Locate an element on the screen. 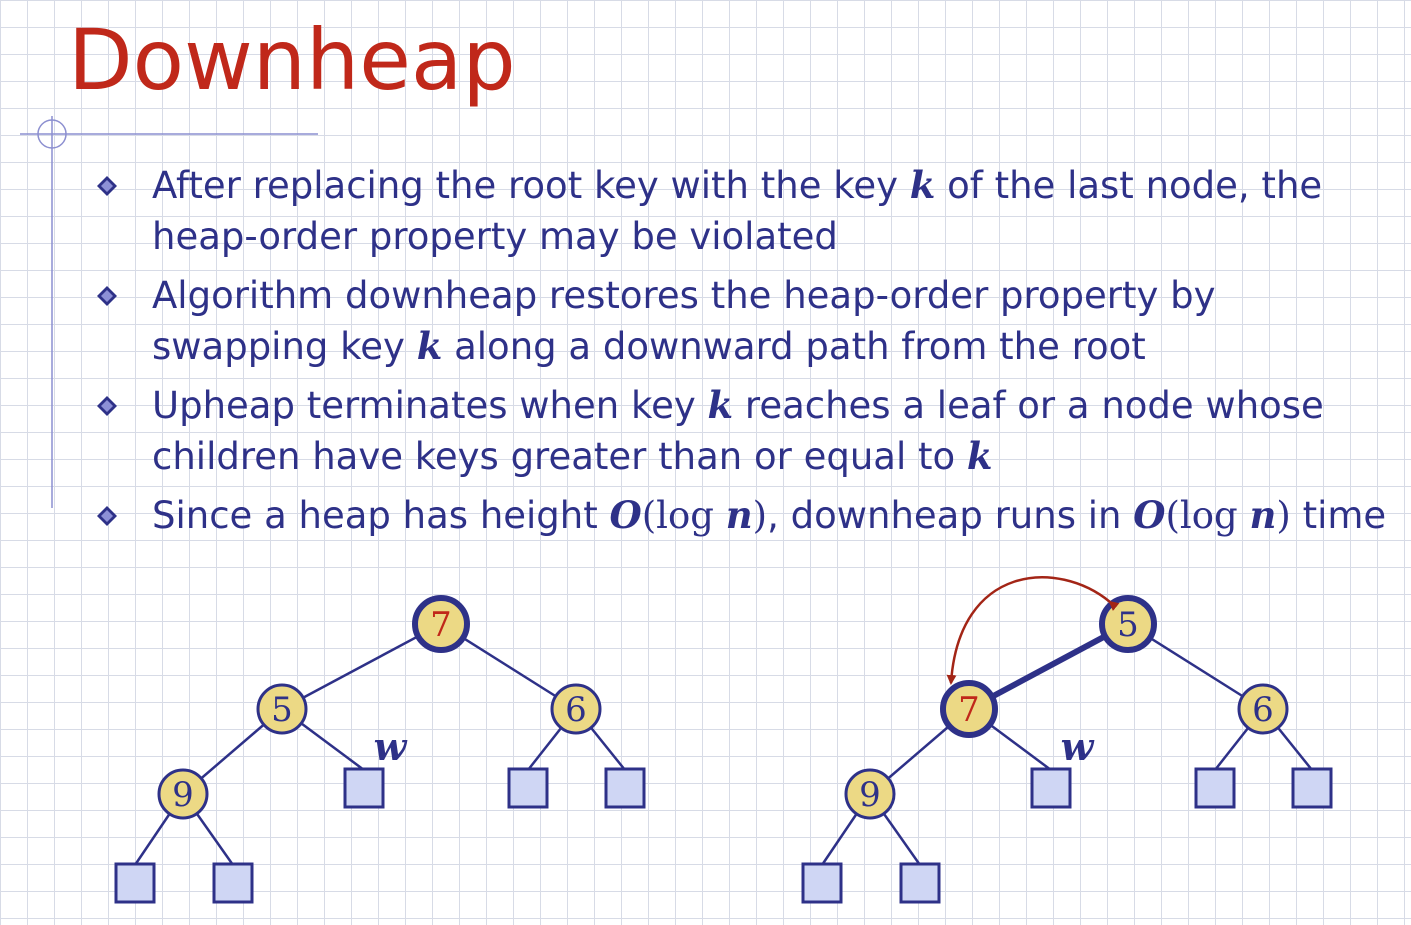 The image size is (1411, 925). heap-tree: 7 5 6 9 w is located at coordinates (380, 749).